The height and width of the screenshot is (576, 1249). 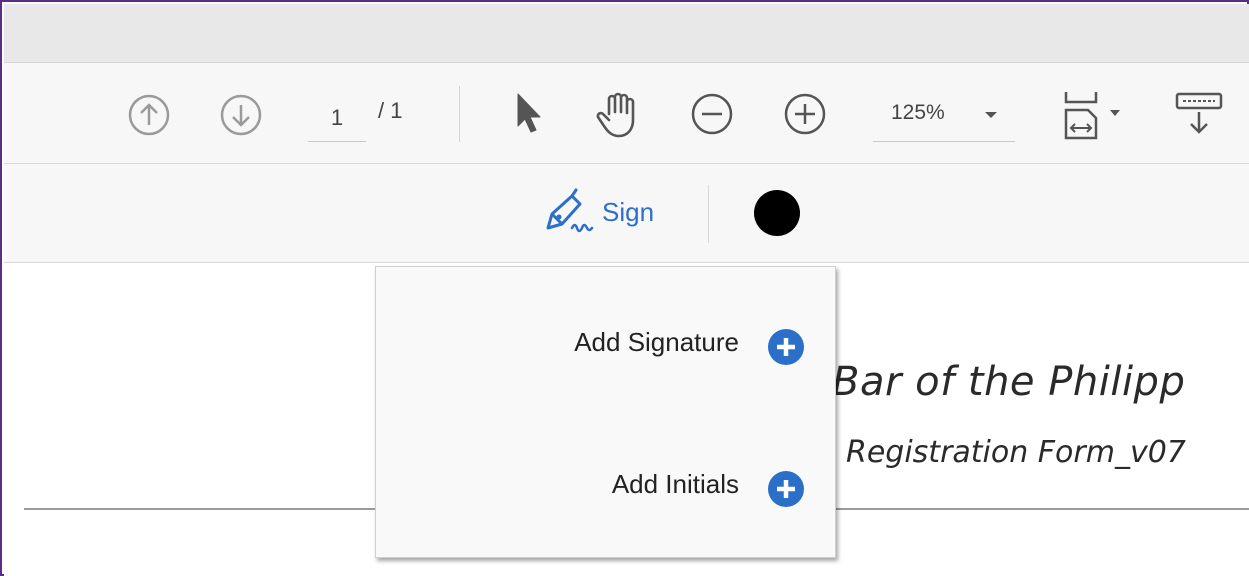 I want to click on zoom-select: 125%, so click(x=944, y=116).